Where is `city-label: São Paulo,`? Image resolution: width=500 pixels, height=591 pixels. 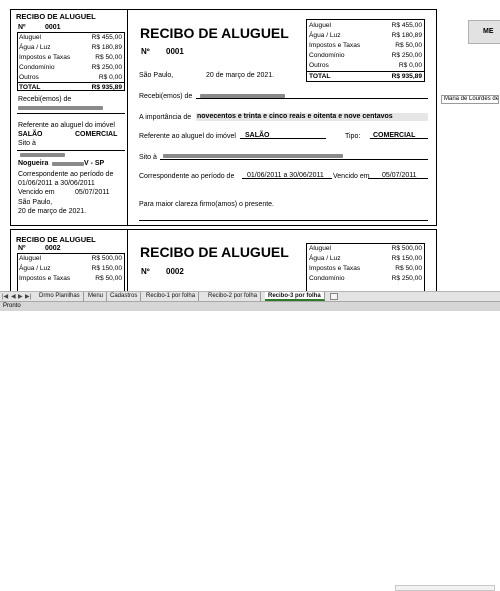
city-label: São Paulo, is located at coordinates (156, 75).